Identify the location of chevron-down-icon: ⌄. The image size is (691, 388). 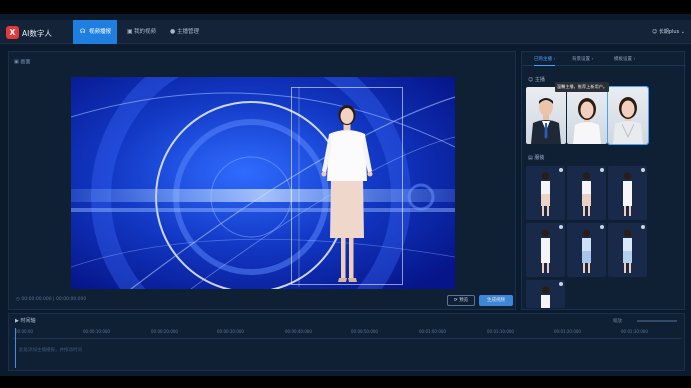
(682, 32).